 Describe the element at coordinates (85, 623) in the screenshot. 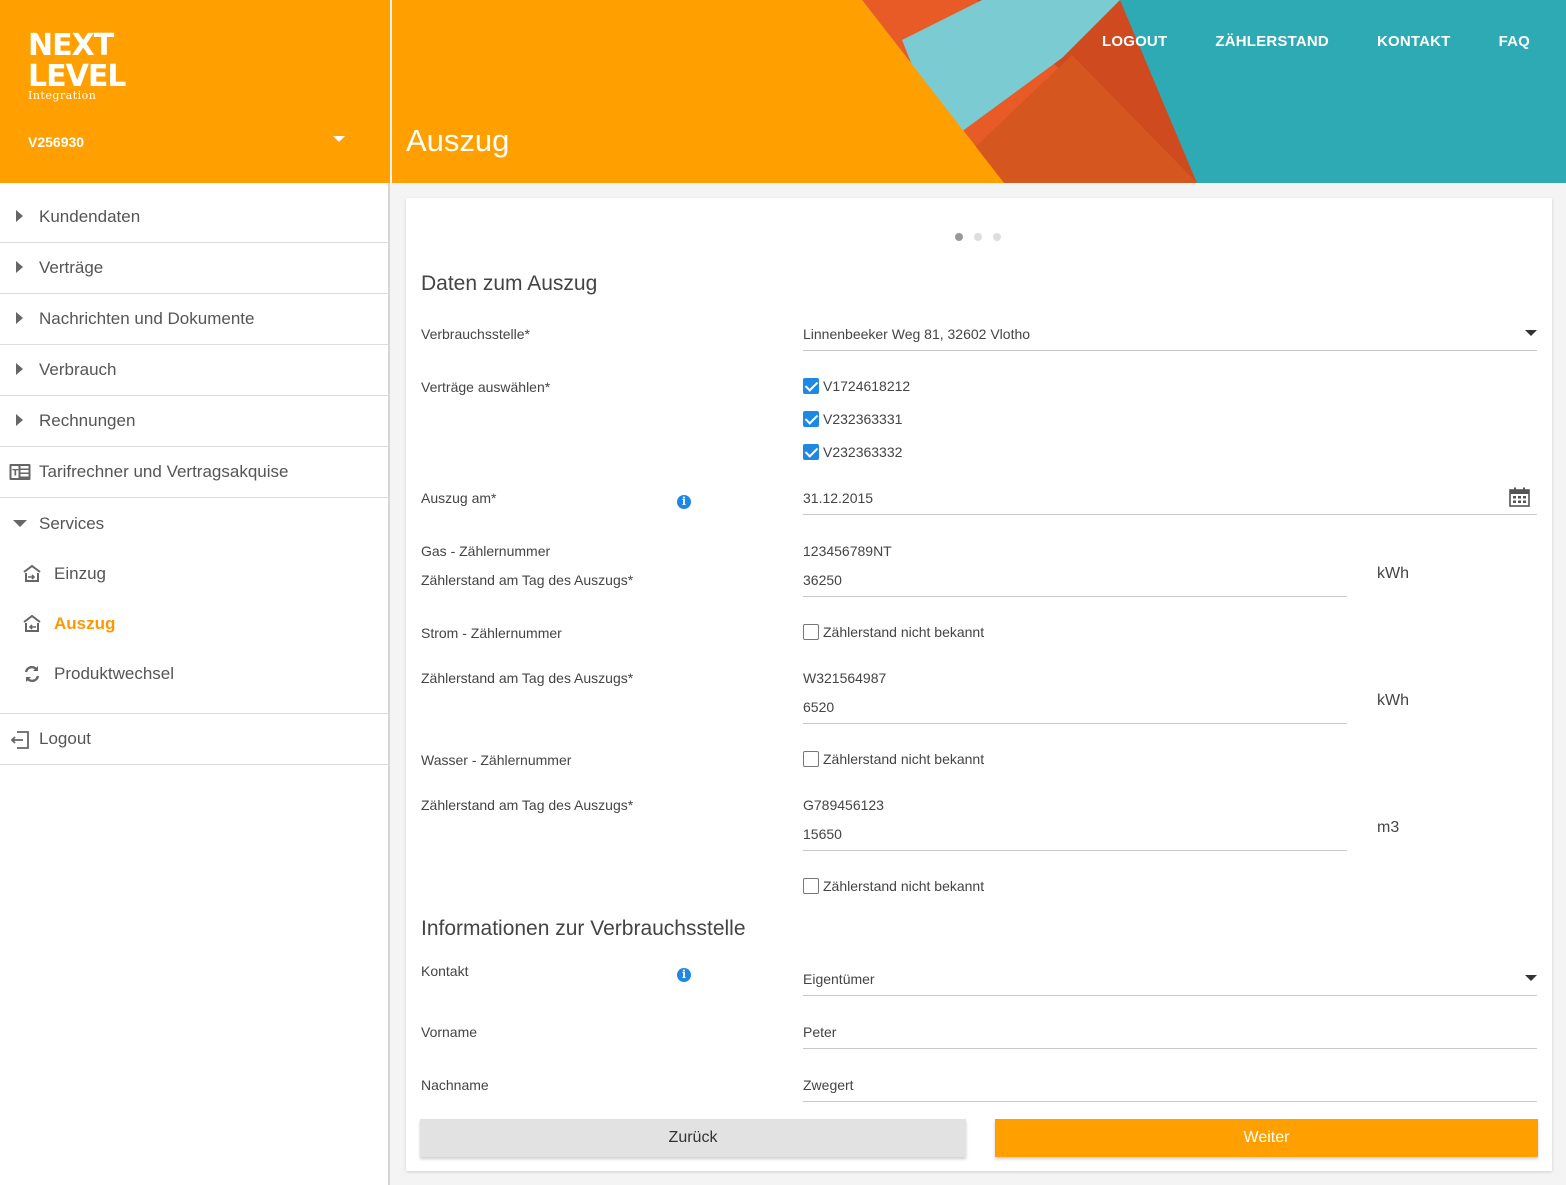

I see `sidebar-subitem-label: Auszug` at that location.